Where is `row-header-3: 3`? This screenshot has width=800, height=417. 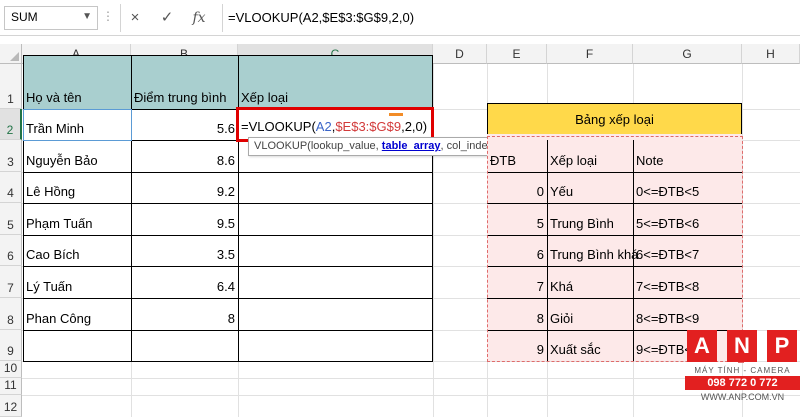
row-header-3: 3 is located at coordinates (11, 156).